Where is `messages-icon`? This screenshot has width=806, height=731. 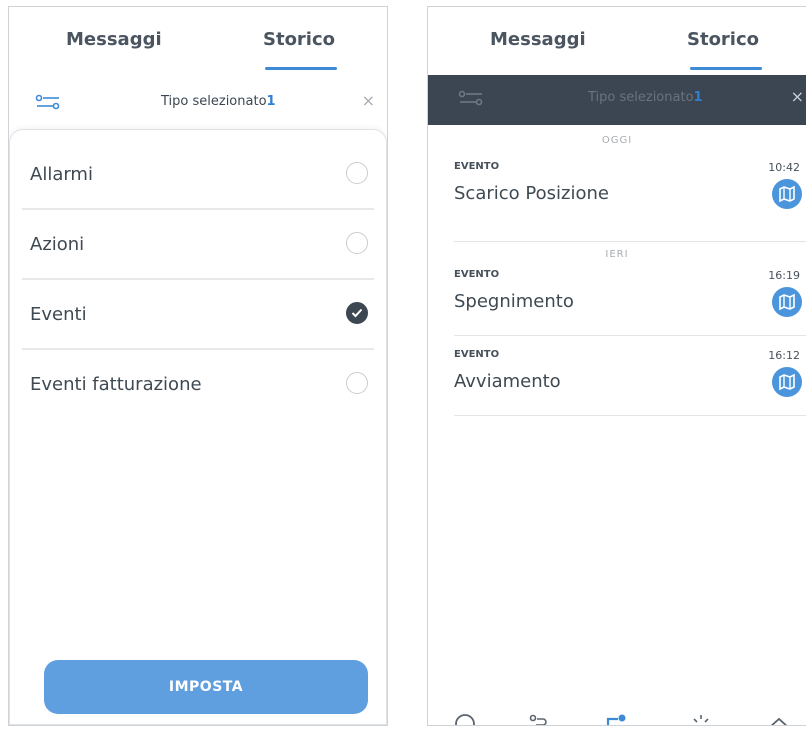
messages-icon is located at coordinates (617, 719).